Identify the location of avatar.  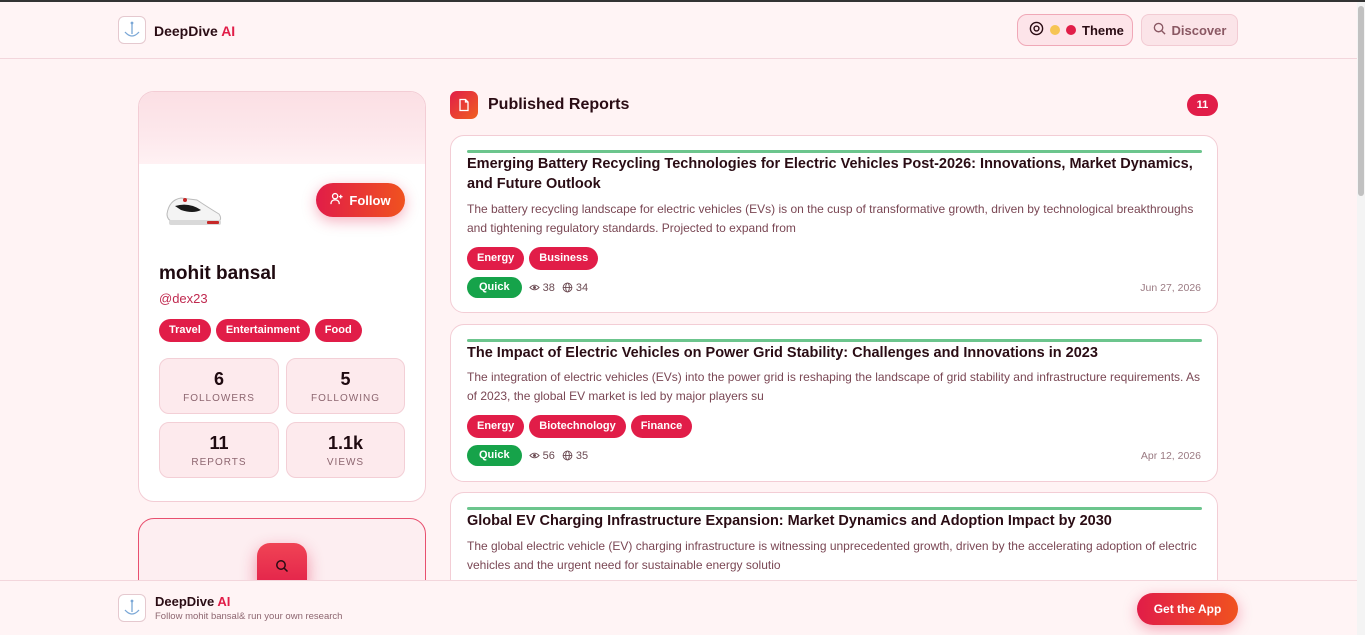
(195, 209).